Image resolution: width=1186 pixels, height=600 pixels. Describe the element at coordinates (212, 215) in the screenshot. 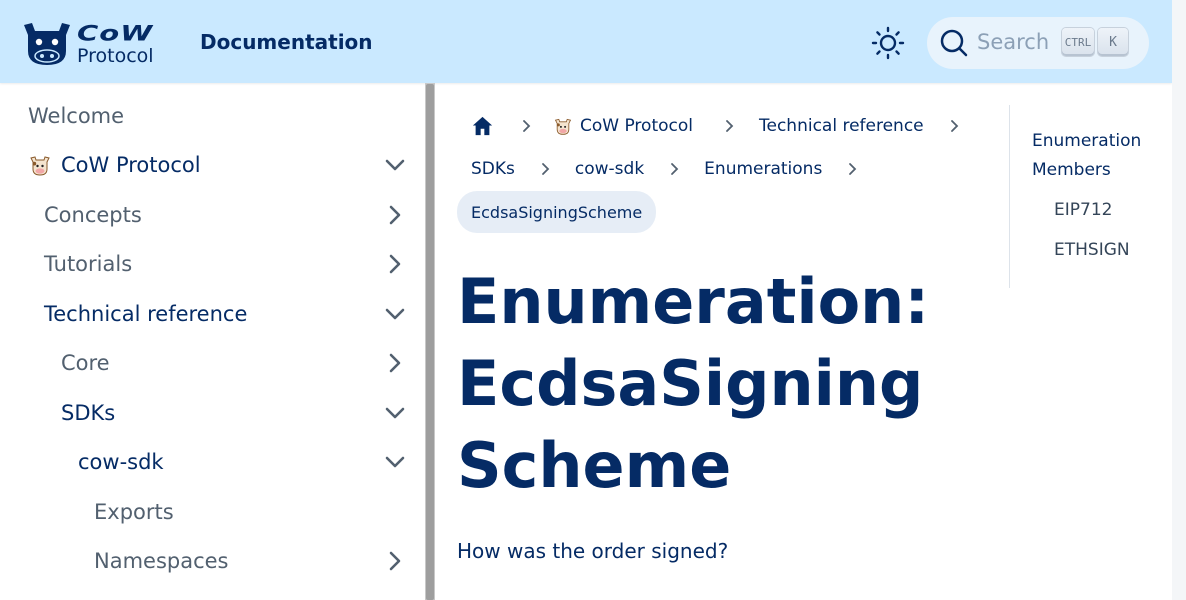

I see `sidebar-item-concepts: Concepts` at that location.